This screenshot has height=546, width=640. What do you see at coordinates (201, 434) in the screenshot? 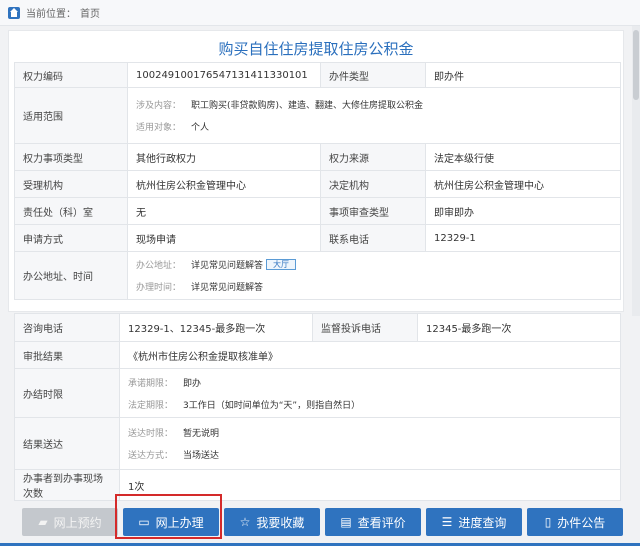
I see `sub-value: 暂无说明` at bounding box center [201, 434].